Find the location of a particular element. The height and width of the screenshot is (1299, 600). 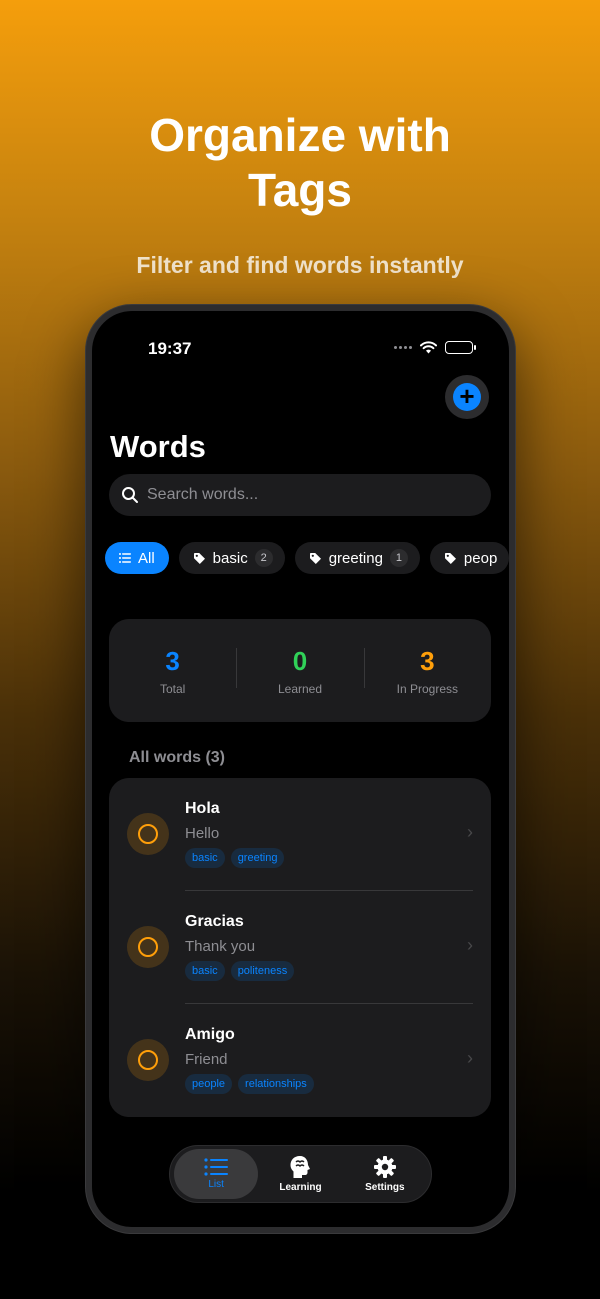

word-text: Gracias is located at coordinates (214, 921).